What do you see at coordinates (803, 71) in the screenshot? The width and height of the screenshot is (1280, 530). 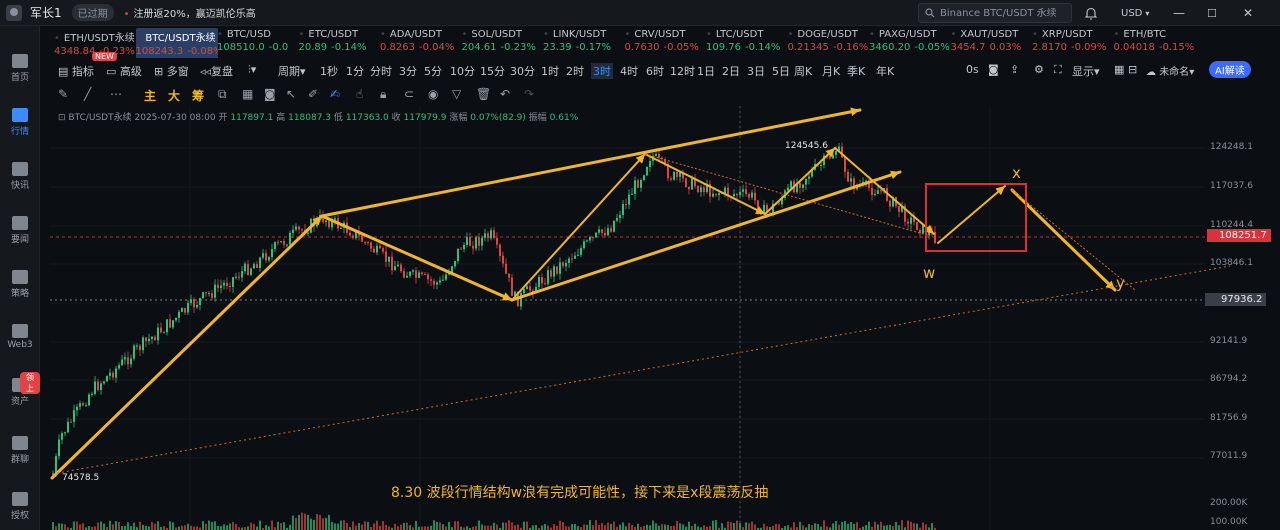 I see `timeframe-option: 周K` at bounding box center [803, 71].